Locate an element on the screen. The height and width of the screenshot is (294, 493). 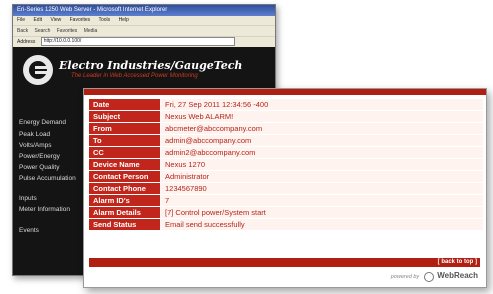
nav-power-quality: Power Quality is located at coordinates (55, 167).